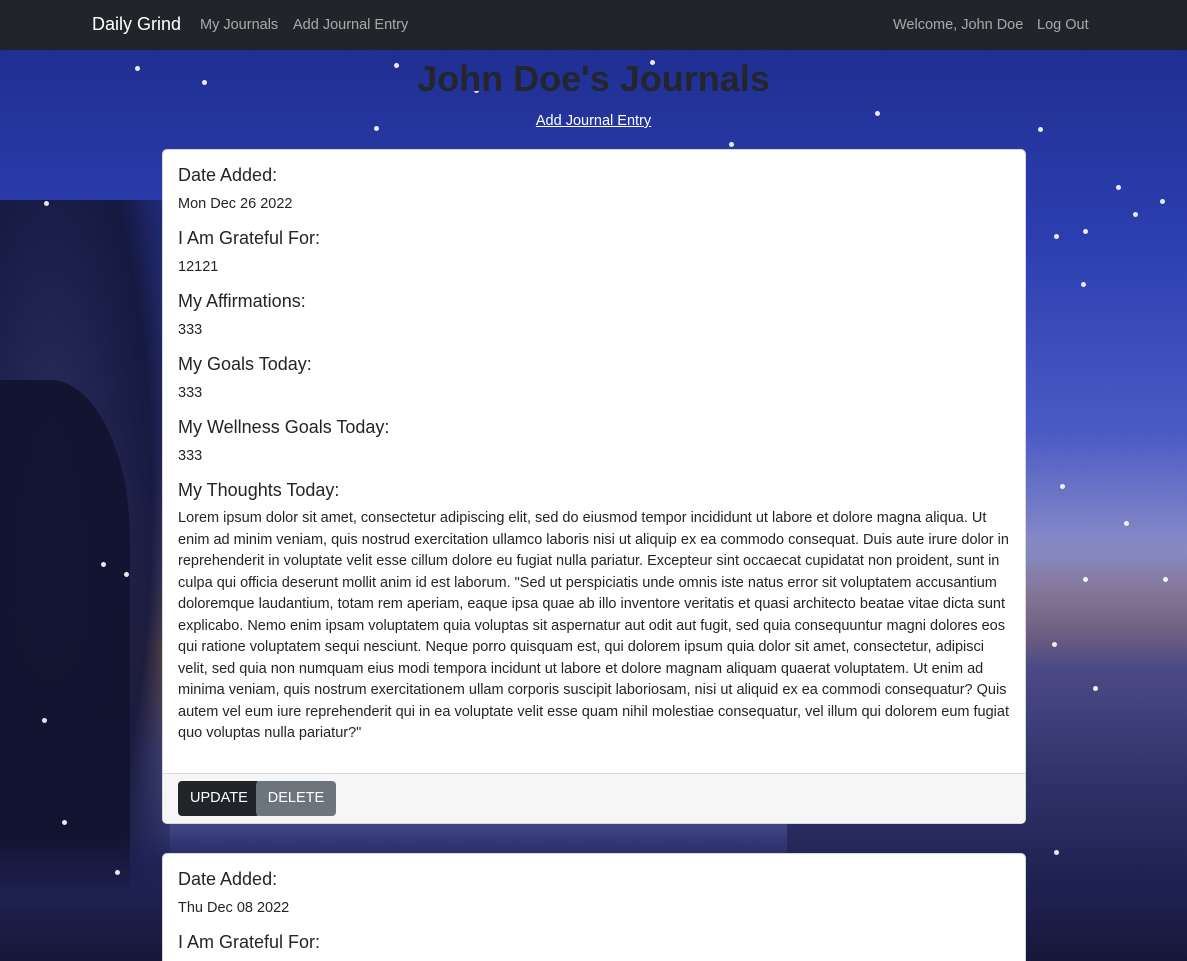 This screenshot has width=1187, height=961. What do you see at coordinates (593, 121) in the screenshot?
I see `add-journal-entry-link: Add Journal Entry` at bounding box center [593, 121].